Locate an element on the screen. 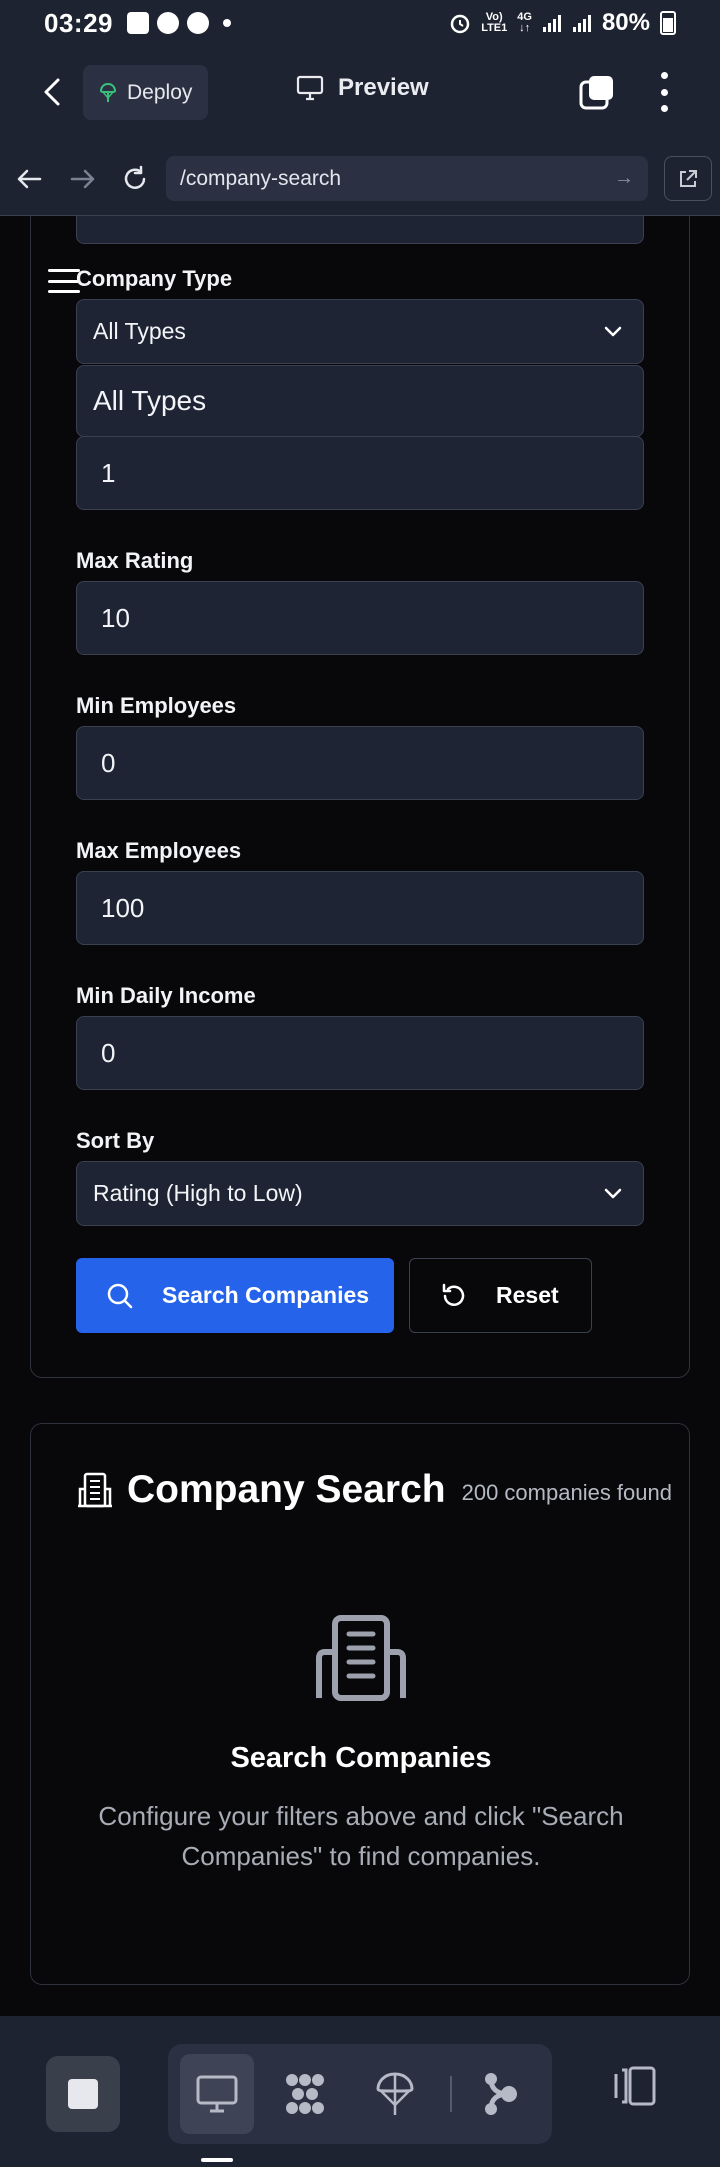 This screenshot has width=720, height=2167. agents-tool-button is located at coordinates (305, 2094).